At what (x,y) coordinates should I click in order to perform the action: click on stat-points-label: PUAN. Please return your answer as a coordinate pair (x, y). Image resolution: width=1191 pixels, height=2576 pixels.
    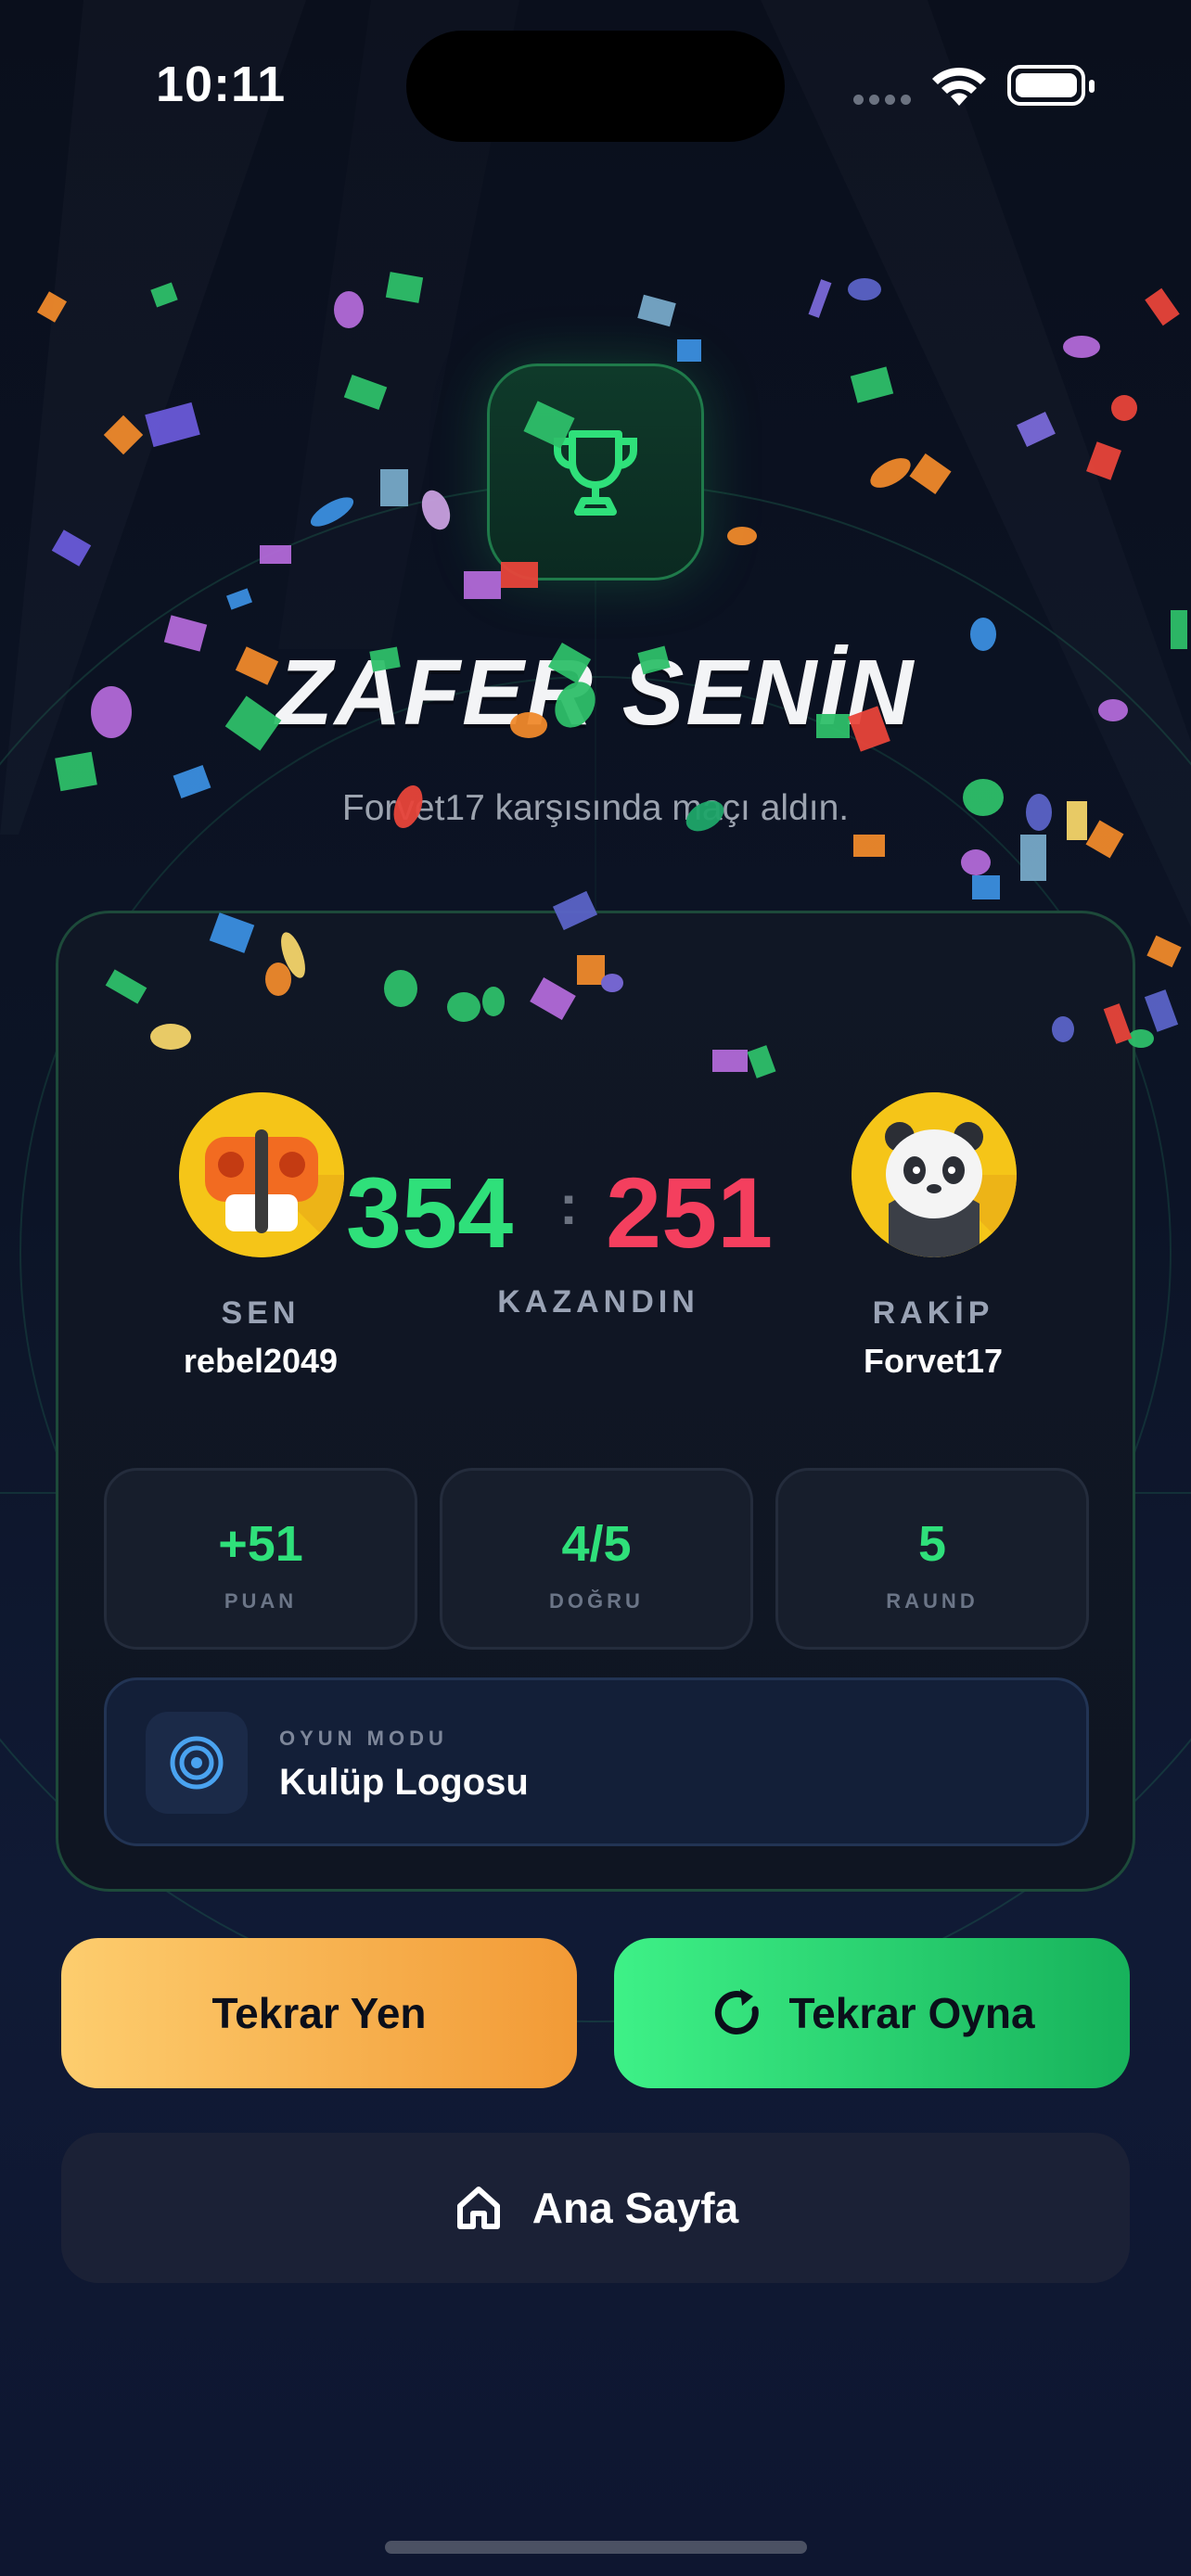
    Looking at the image, I should click on (261, 1601).